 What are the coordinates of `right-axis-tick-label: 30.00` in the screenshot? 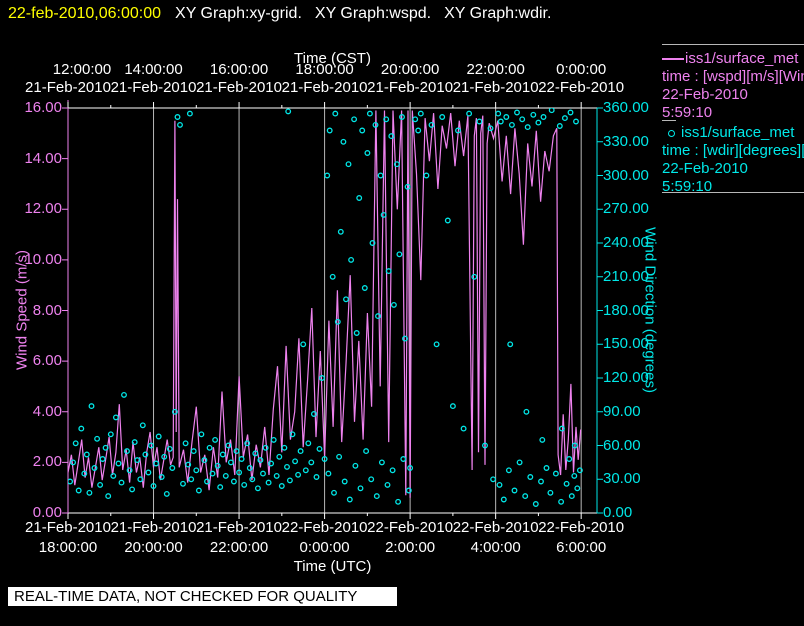 It's located at (622, 479).